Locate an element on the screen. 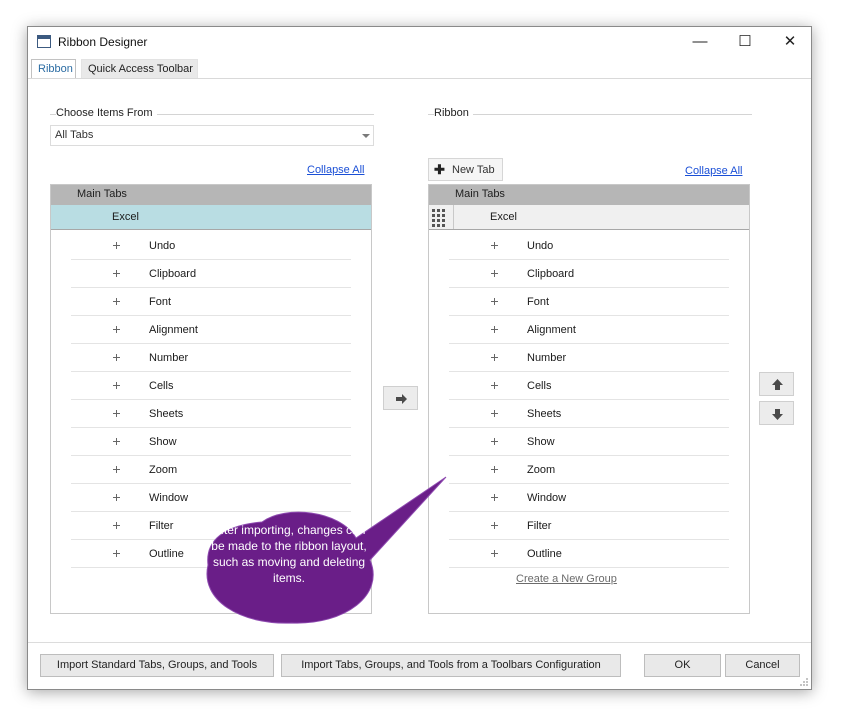  move-down-button is located at coordinates (776, 413).